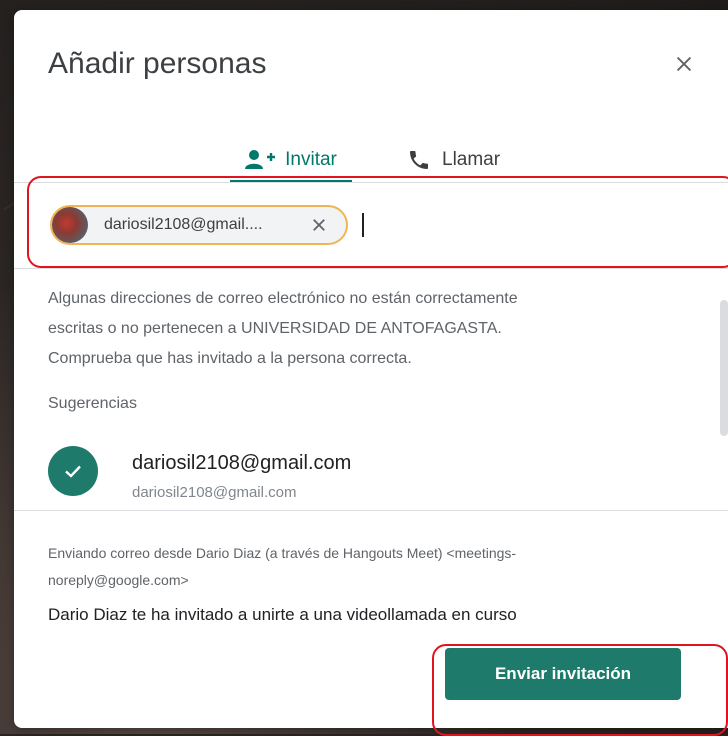  What do you see at coordinates (214, 492) in the screenshot?
I see `suggestion-email: dariosil2108@gmail.com` at bounding box center [214, 492].